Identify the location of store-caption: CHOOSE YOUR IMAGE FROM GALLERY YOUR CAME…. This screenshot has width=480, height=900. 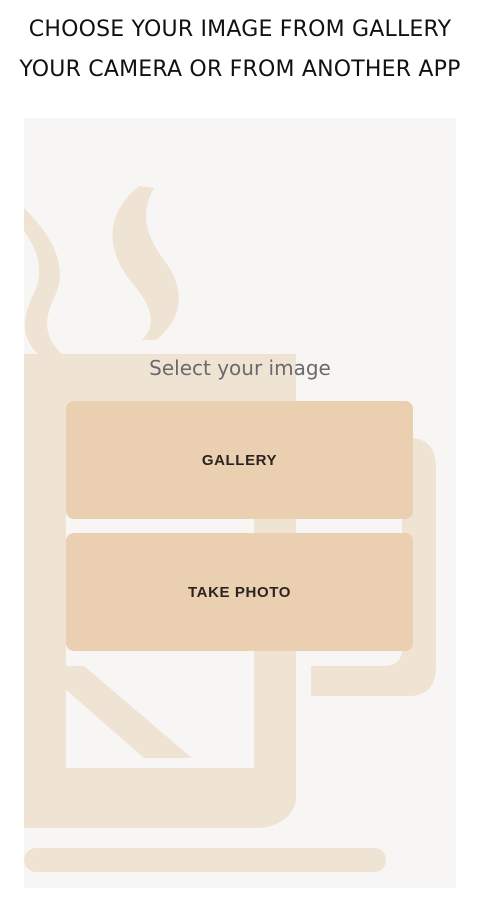
(240, 50).